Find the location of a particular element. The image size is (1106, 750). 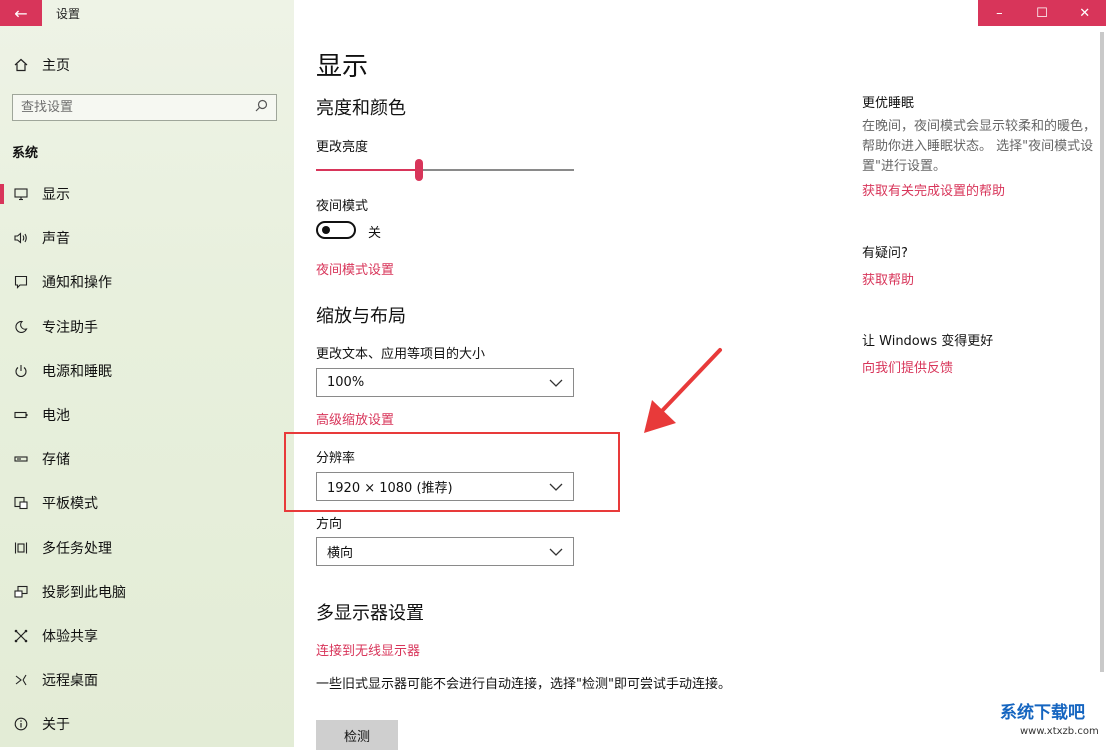

scale-dropdown: 100% is located at coordinates (445, 382).